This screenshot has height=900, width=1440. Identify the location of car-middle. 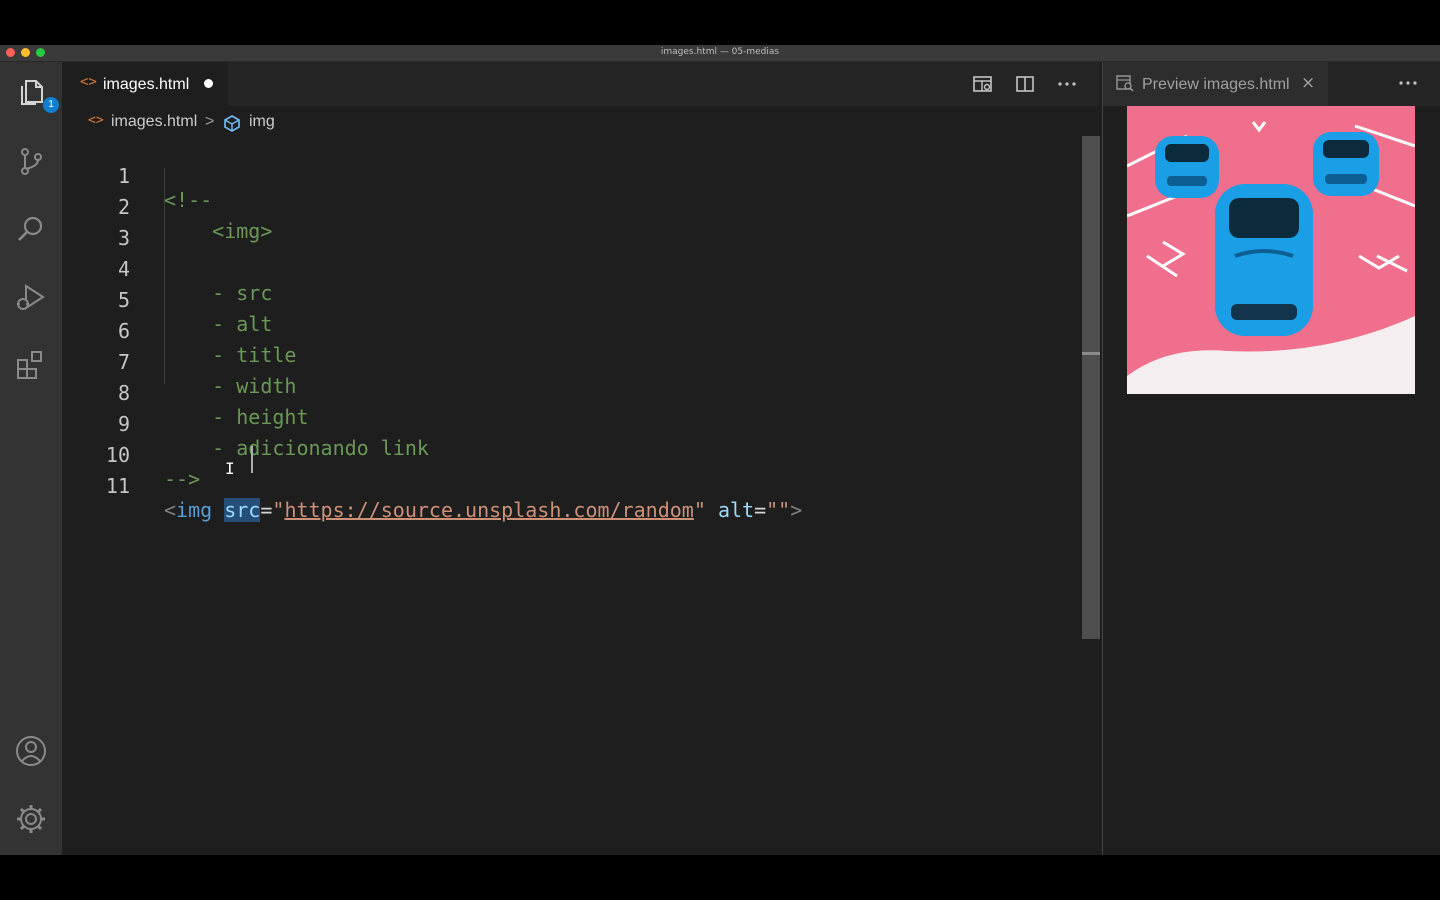
(1264, 260).